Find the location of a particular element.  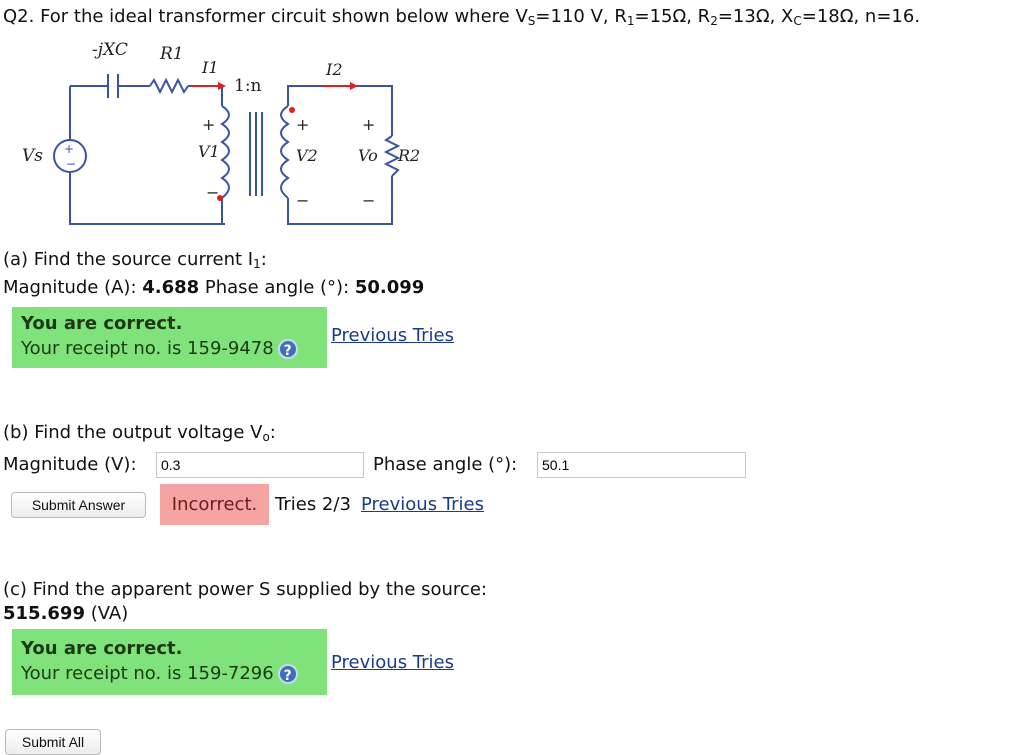

xc-subscript: C is located at coordinates (797, 21).